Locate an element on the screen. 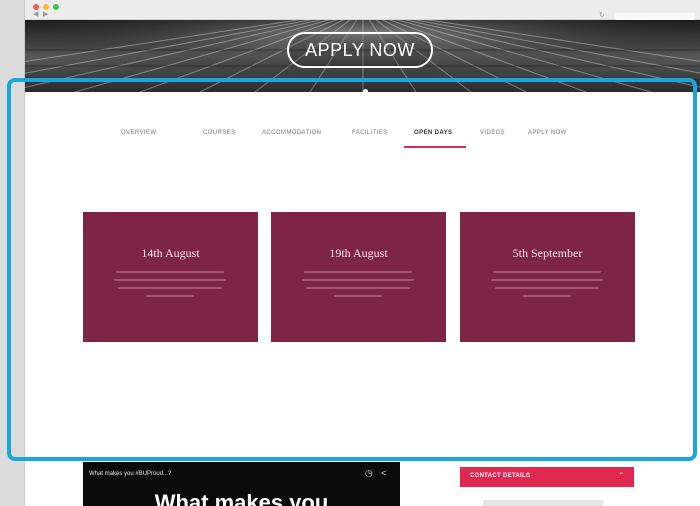 This screenshot has height=506, width=700. address-bar is located at coordinates (655, 16).